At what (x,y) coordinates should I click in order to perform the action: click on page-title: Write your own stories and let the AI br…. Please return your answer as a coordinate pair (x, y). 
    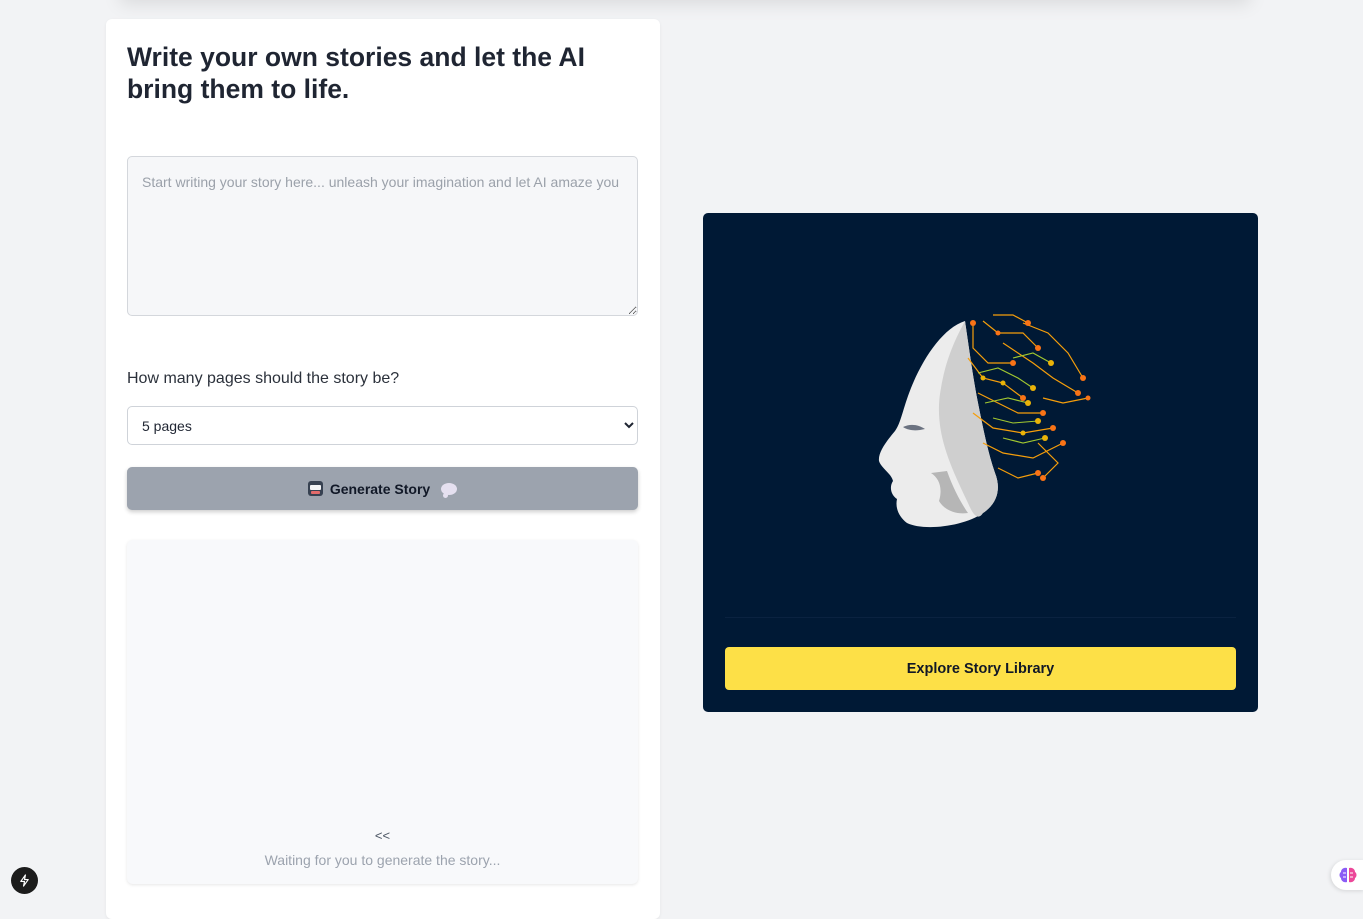
    Looking at the image, I should click on (356, 73).